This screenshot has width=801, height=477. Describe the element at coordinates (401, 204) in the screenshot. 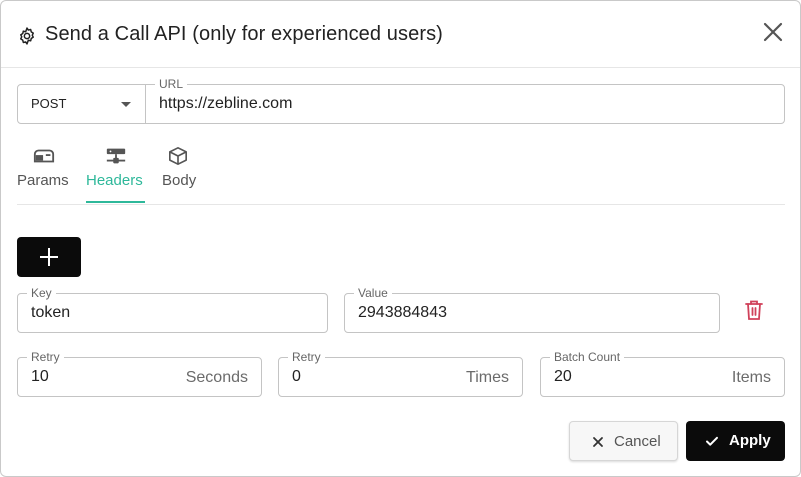

I see `tabs-divider` at that location.